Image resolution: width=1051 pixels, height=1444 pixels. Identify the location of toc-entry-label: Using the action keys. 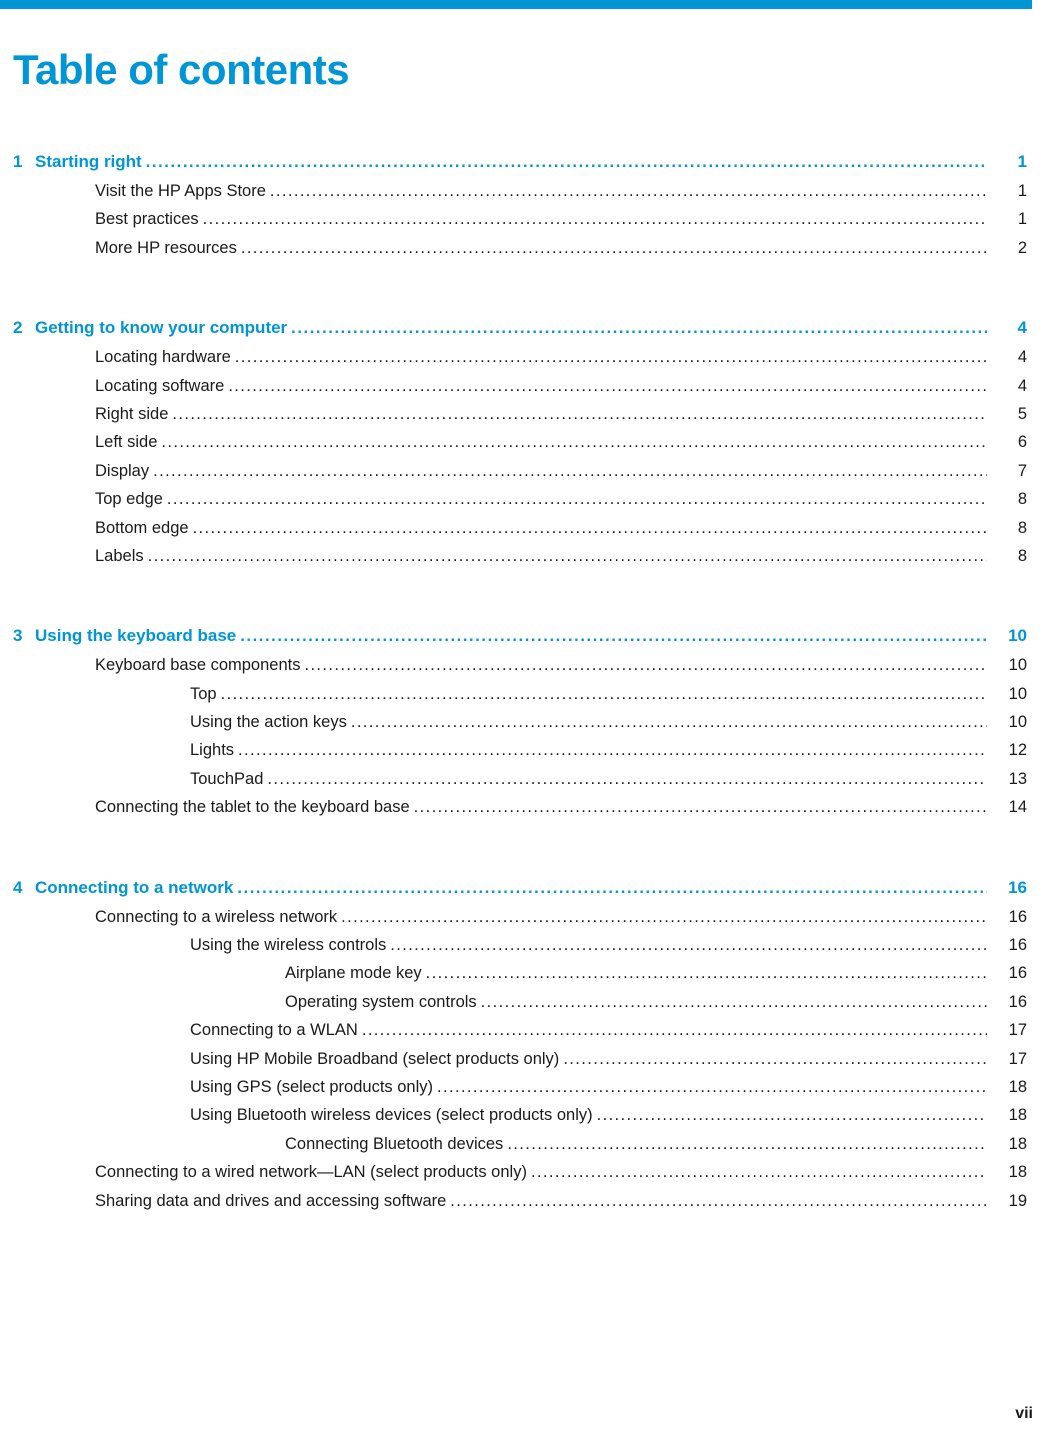
(268, 722).